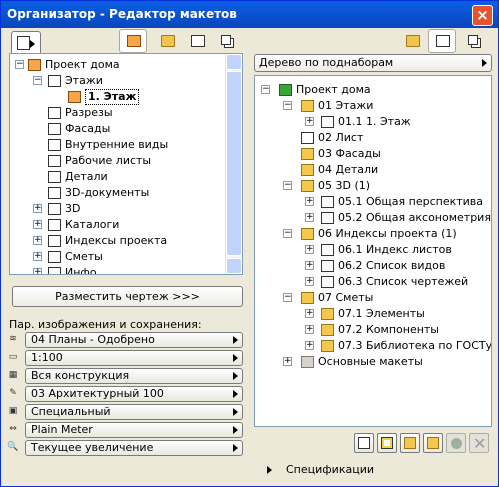  Describe the element at coordinates (373, 106) in the screenshot. I see `layout-tree-item: − 01 Этажи` at that location.